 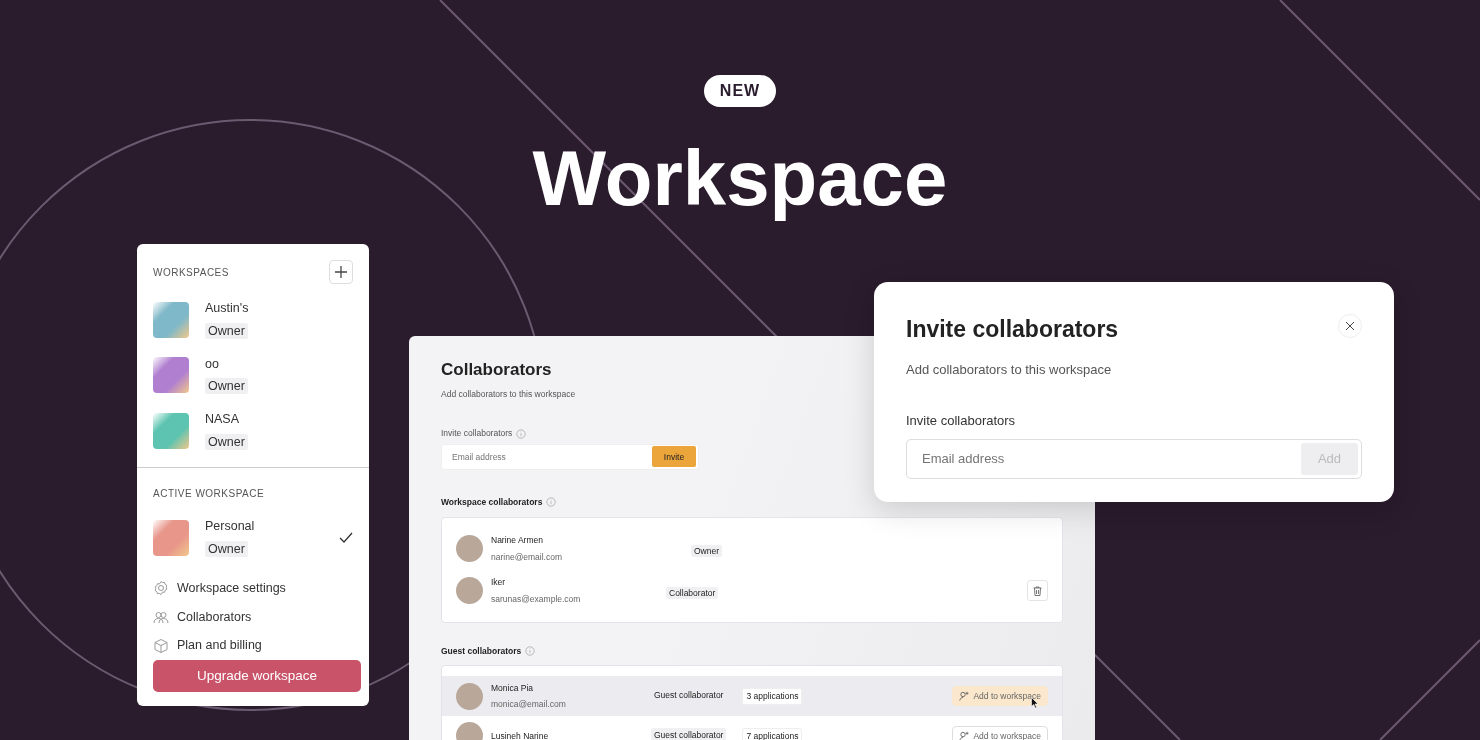 What do you see at coordinates (227, 308) in the screenshot?
I see `workspace-name: Austin's` at bounding box center [227, 308].